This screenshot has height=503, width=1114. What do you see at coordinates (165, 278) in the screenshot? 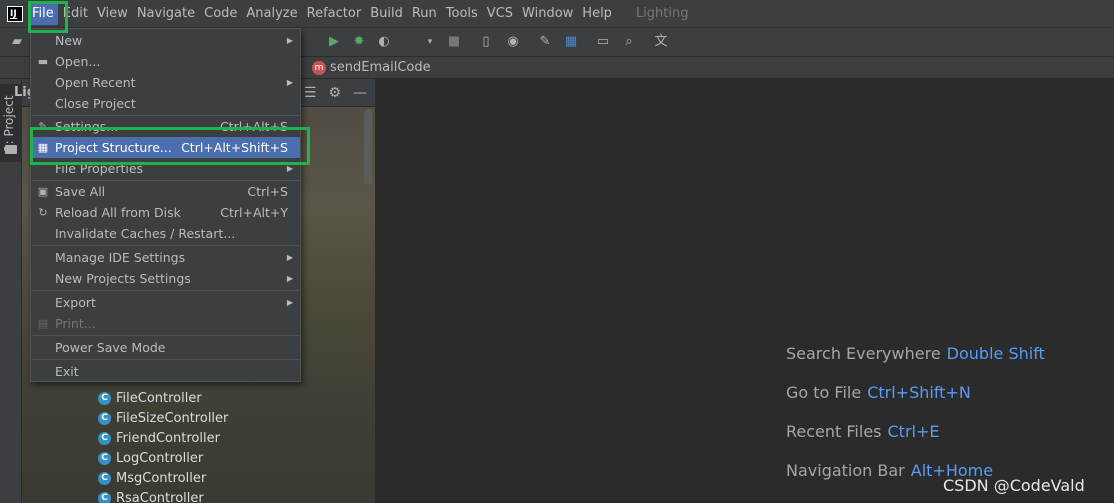
I see `menu-item-new-projects-settings: New Projects Settings ▶` at bounding box center [165, 278].